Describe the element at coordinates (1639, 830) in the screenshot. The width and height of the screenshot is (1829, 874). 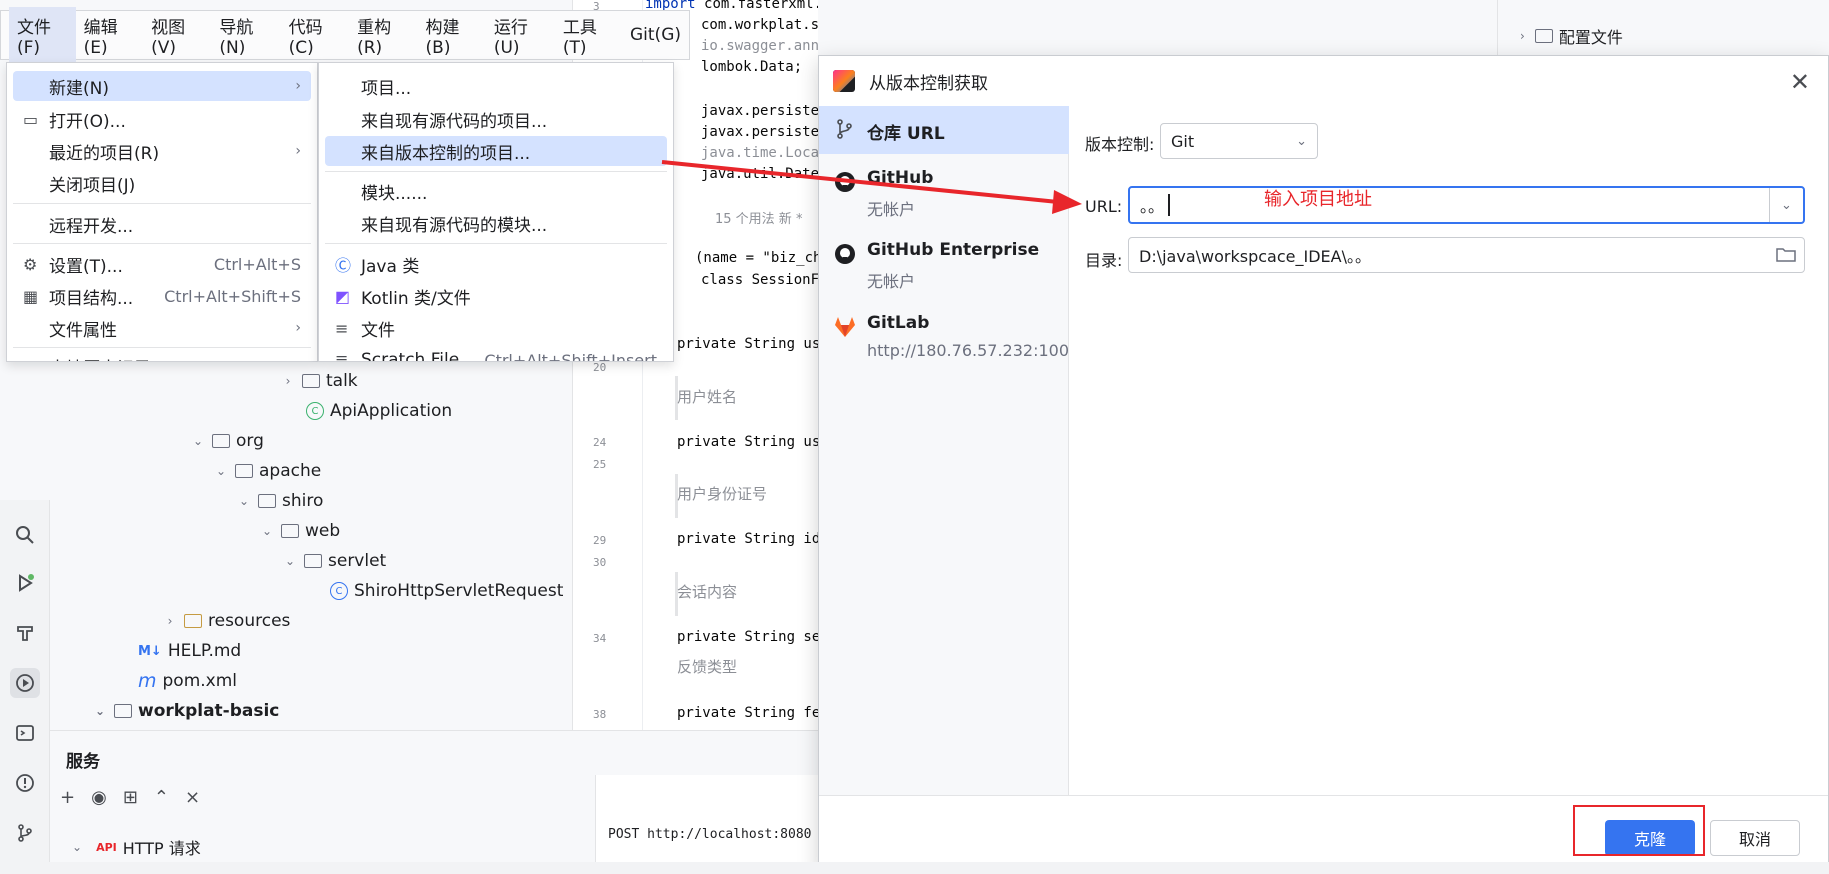
I see `annotation-box` at that location.